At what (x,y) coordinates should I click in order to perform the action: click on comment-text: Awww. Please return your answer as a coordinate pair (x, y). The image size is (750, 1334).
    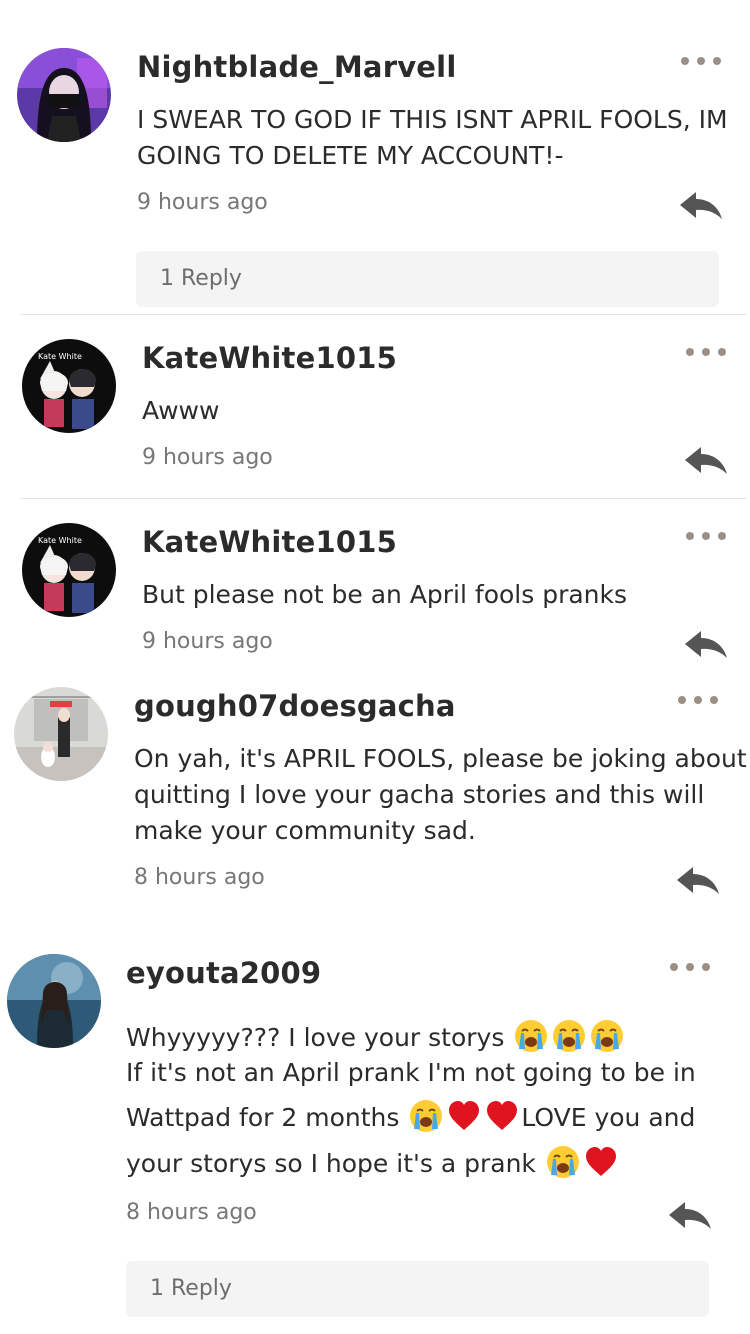
    Looking at the image, I should click on (180, 411).